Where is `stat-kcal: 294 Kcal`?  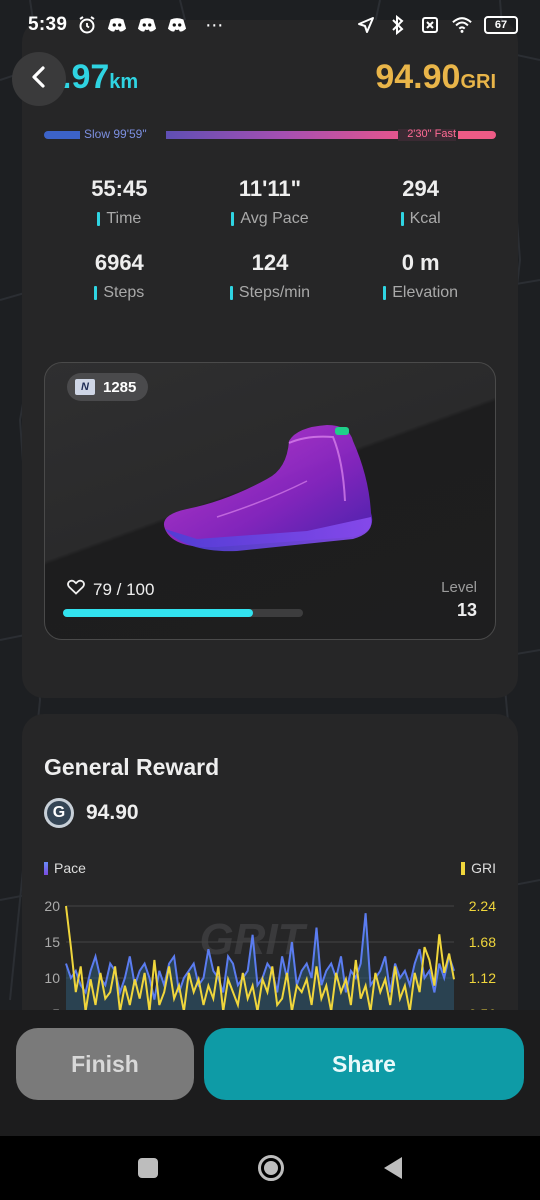 stat-kcal: 294 Kcal is located at coordinates (420, 202).